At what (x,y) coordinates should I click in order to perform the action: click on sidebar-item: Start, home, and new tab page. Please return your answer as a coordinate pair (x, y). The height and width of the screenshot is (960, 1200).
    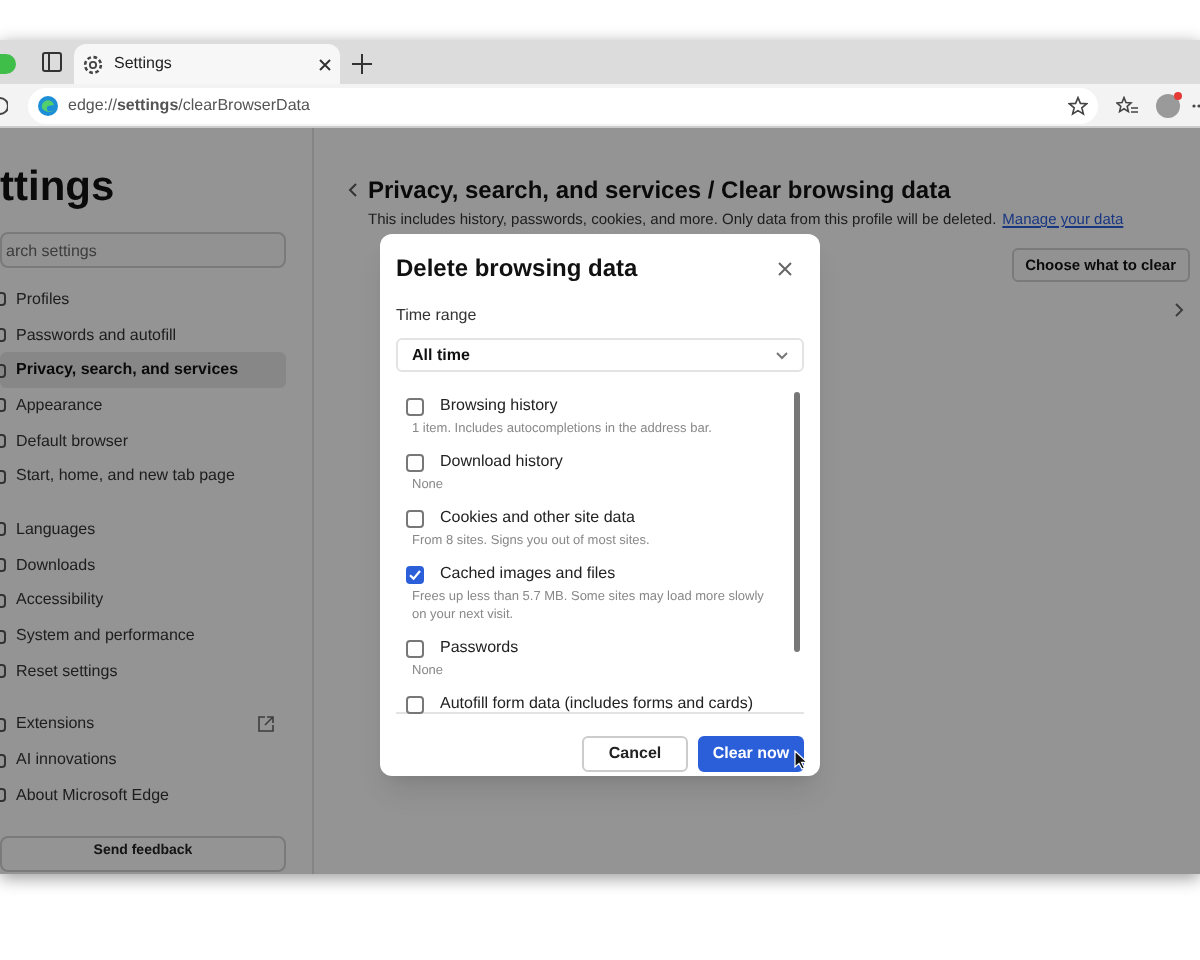
    Looking at the image, I should click on (143, 476).